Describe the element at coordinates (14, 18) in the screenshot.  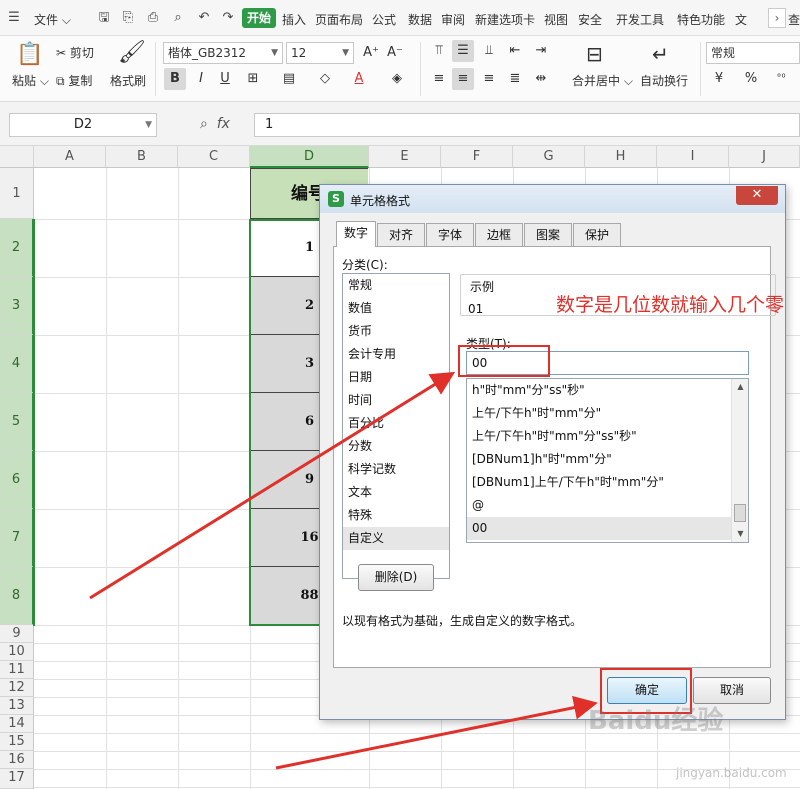
I see `hamburger-menu-icon: ☰` at that location.